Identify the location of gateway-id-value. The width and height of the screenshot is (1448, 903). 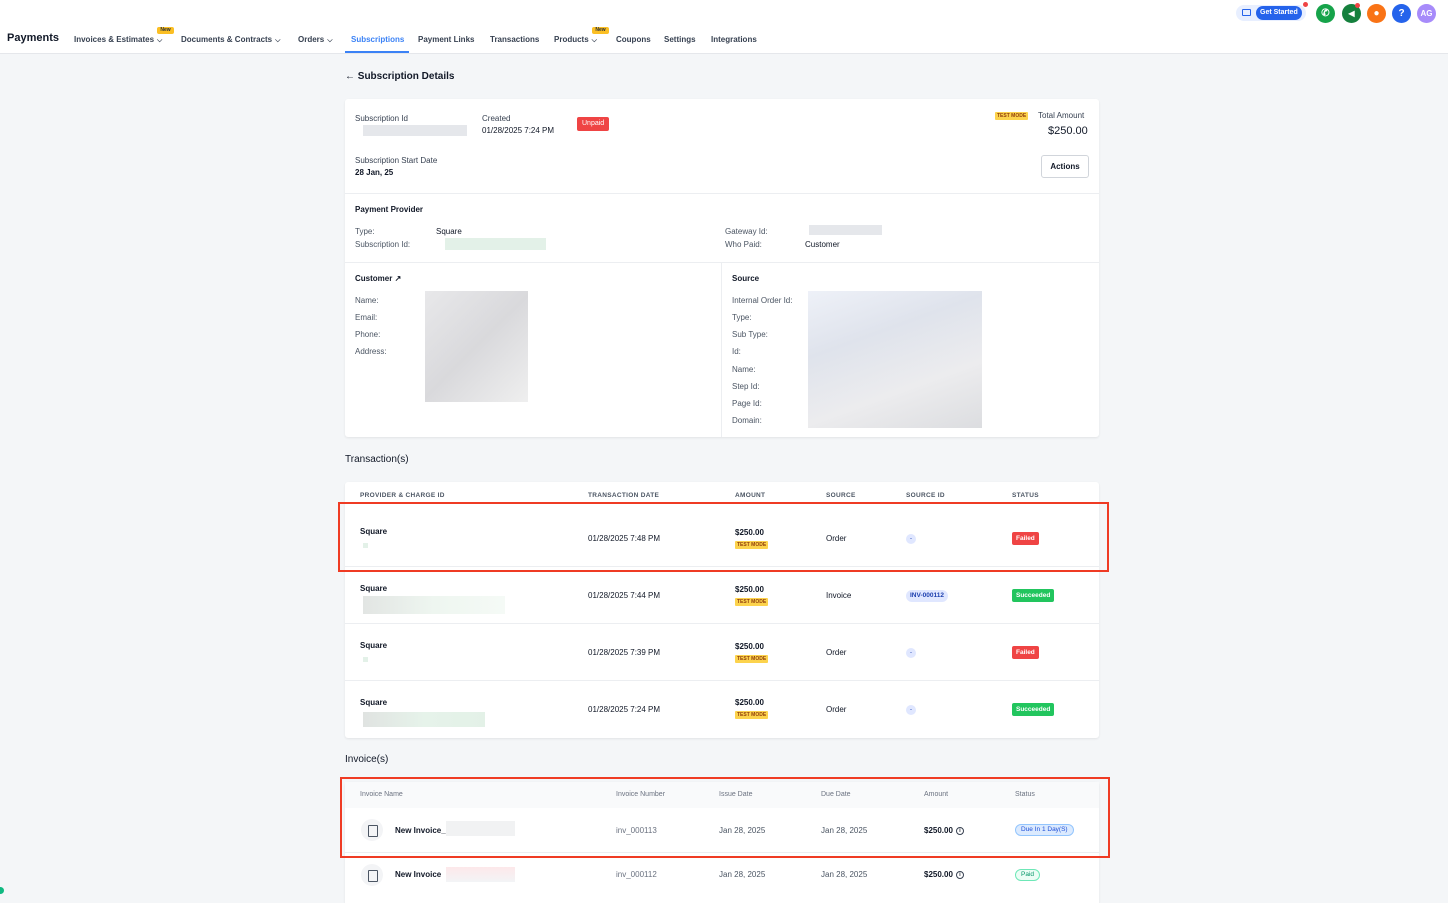
(845, 230).